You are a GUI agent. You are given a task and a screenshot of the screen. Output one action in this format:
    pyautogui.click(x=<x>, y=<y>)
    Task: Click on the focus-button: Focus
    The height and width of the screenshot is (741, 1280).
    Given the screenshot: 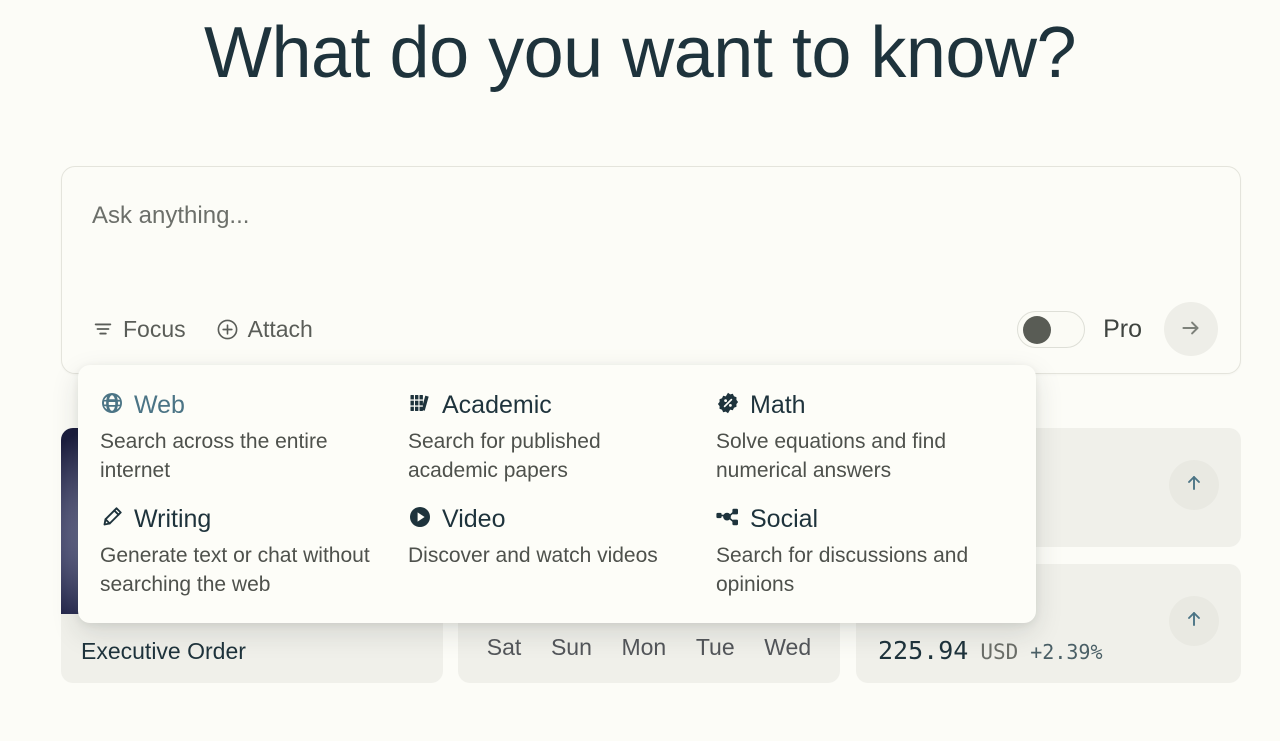 What is the action you would take?
    pyautogui.click(x=139, y=329)
    